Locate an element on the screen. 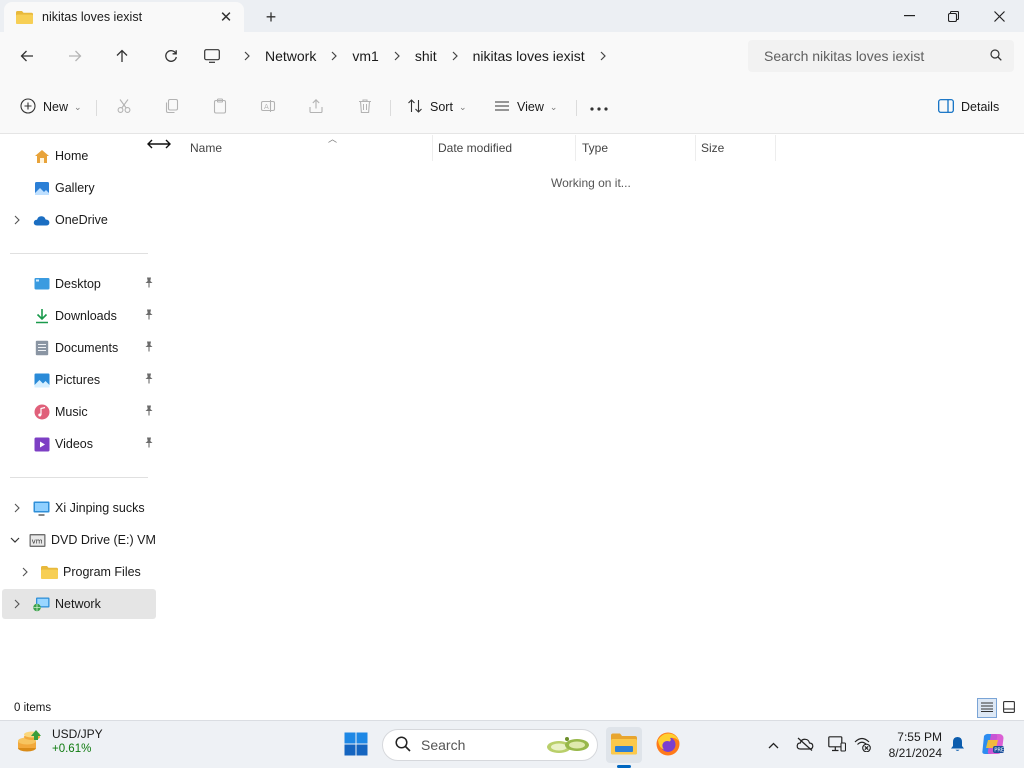  more-options-button is located at coordinates (599, 107).